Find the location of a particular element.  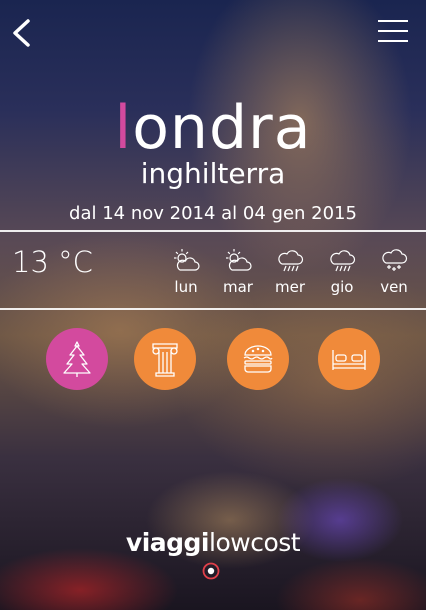

brand-logo-bold: viaggi is located at coordinates (167, 542).